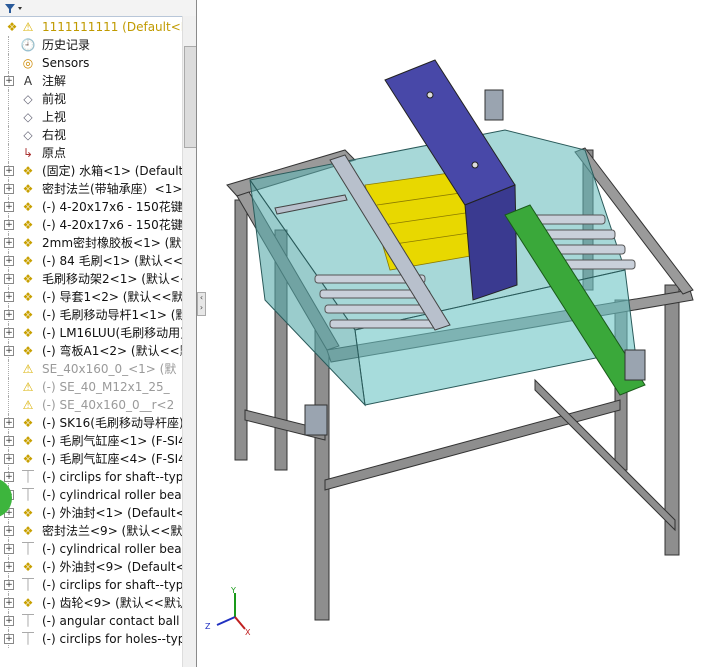 The height and width of the screenshot is (667, 709). I want to click on tree-item: + ⏉ (-) circlips for holes--typ, so click(93, 639).